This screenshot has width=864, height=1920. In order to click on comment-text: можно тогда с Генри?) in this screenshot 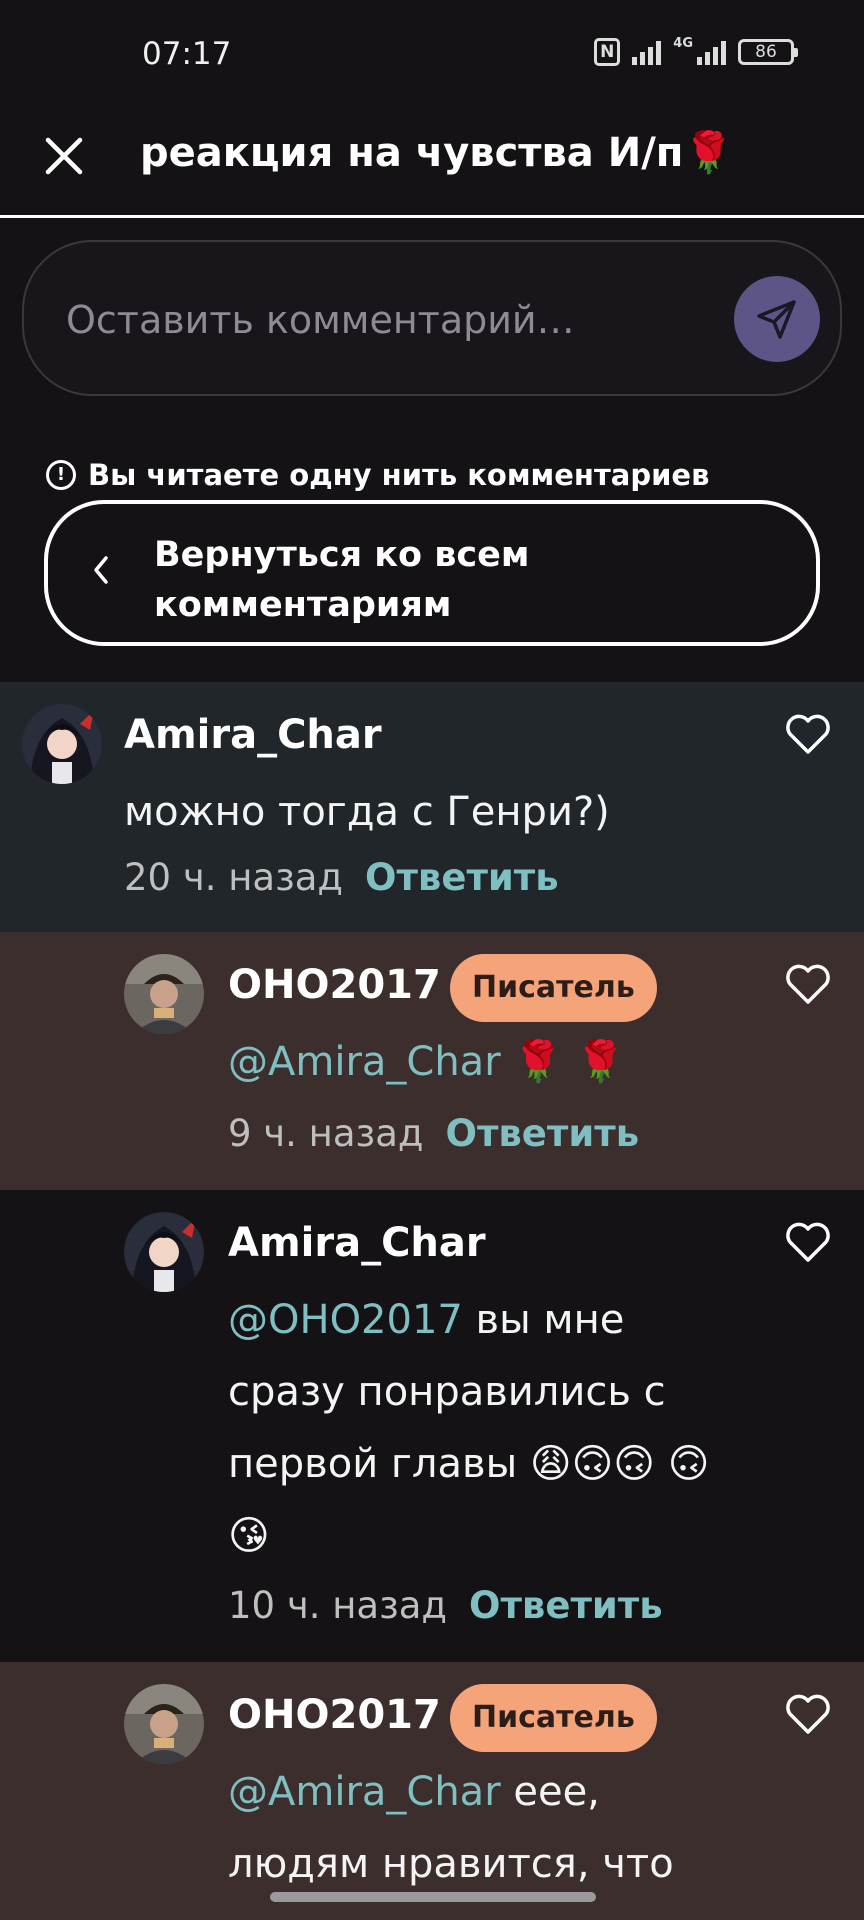, I will do `click(464, 812)`.